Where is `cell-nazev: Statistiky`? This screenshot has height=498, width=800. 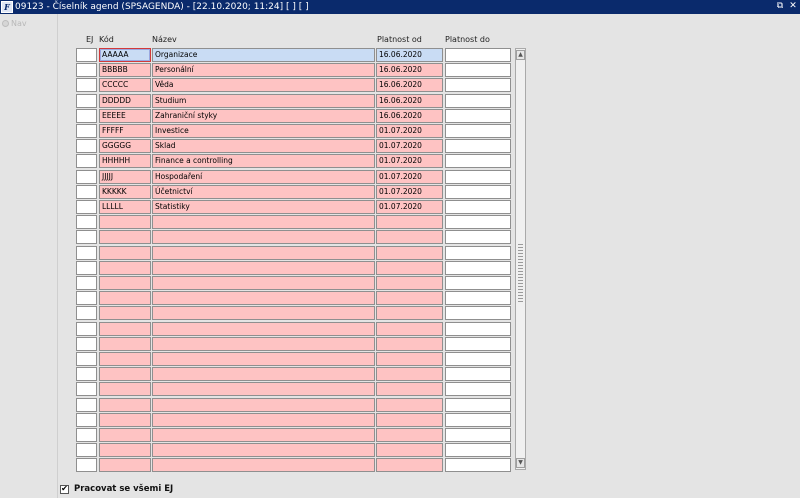 cell-nazev: Statistiky is located at coordinates (263, 207).